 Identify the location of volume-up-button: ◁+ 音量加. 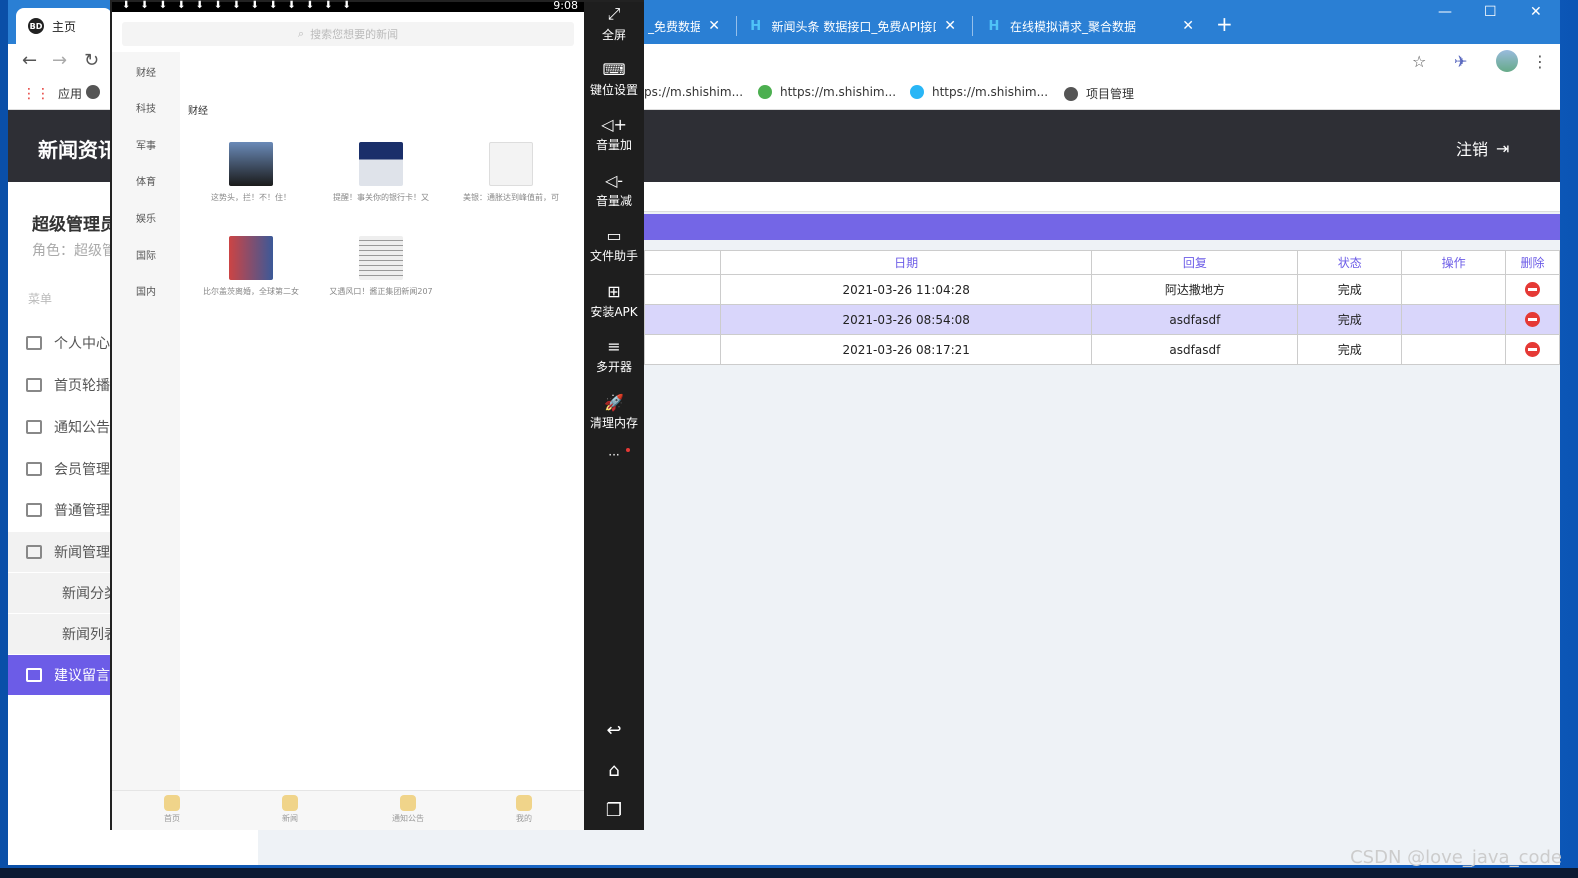
(614, 134).